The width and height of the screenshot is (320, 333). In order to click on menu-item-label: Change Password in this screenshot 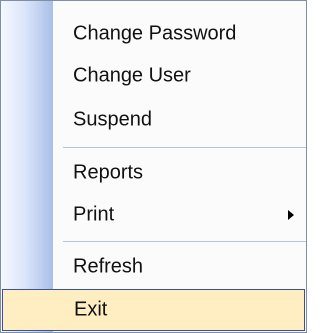, I will do `click(155, 33)`.